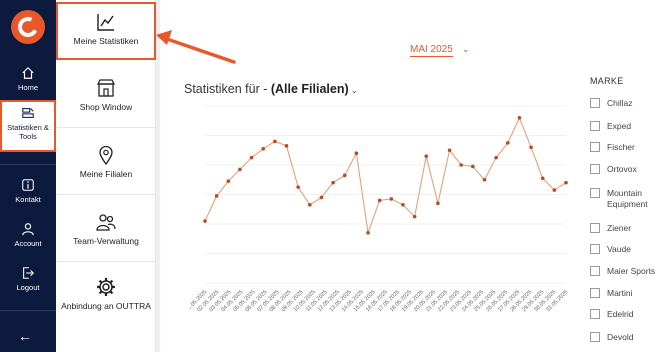 The image size is (670, 352). Describe the element at coordinates (105, 22) in the screenshot. I see `chart-icon` at that location.